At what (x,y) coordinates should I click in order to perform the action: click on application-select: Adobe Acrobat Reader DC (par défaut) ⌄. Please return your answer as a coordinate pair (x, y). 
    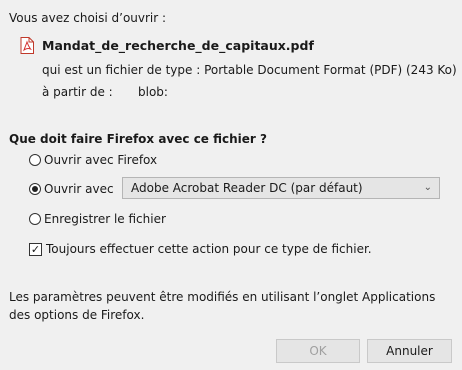
    Looking at the image, I should click on (281, 188).